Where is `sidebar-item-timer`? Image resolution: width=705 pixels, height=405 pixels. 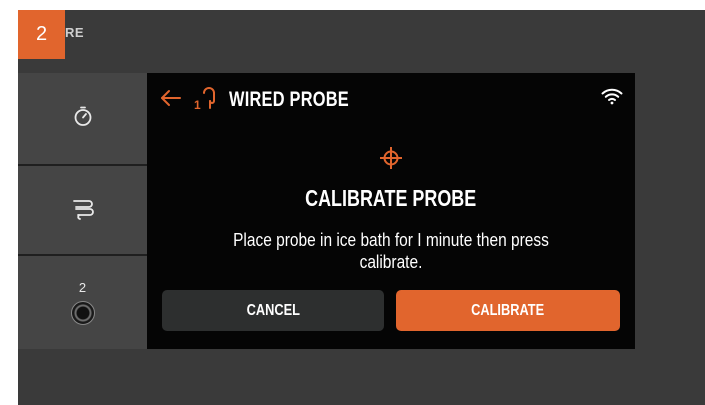
sidebar-item-timer is located at coordinates (82, 118).